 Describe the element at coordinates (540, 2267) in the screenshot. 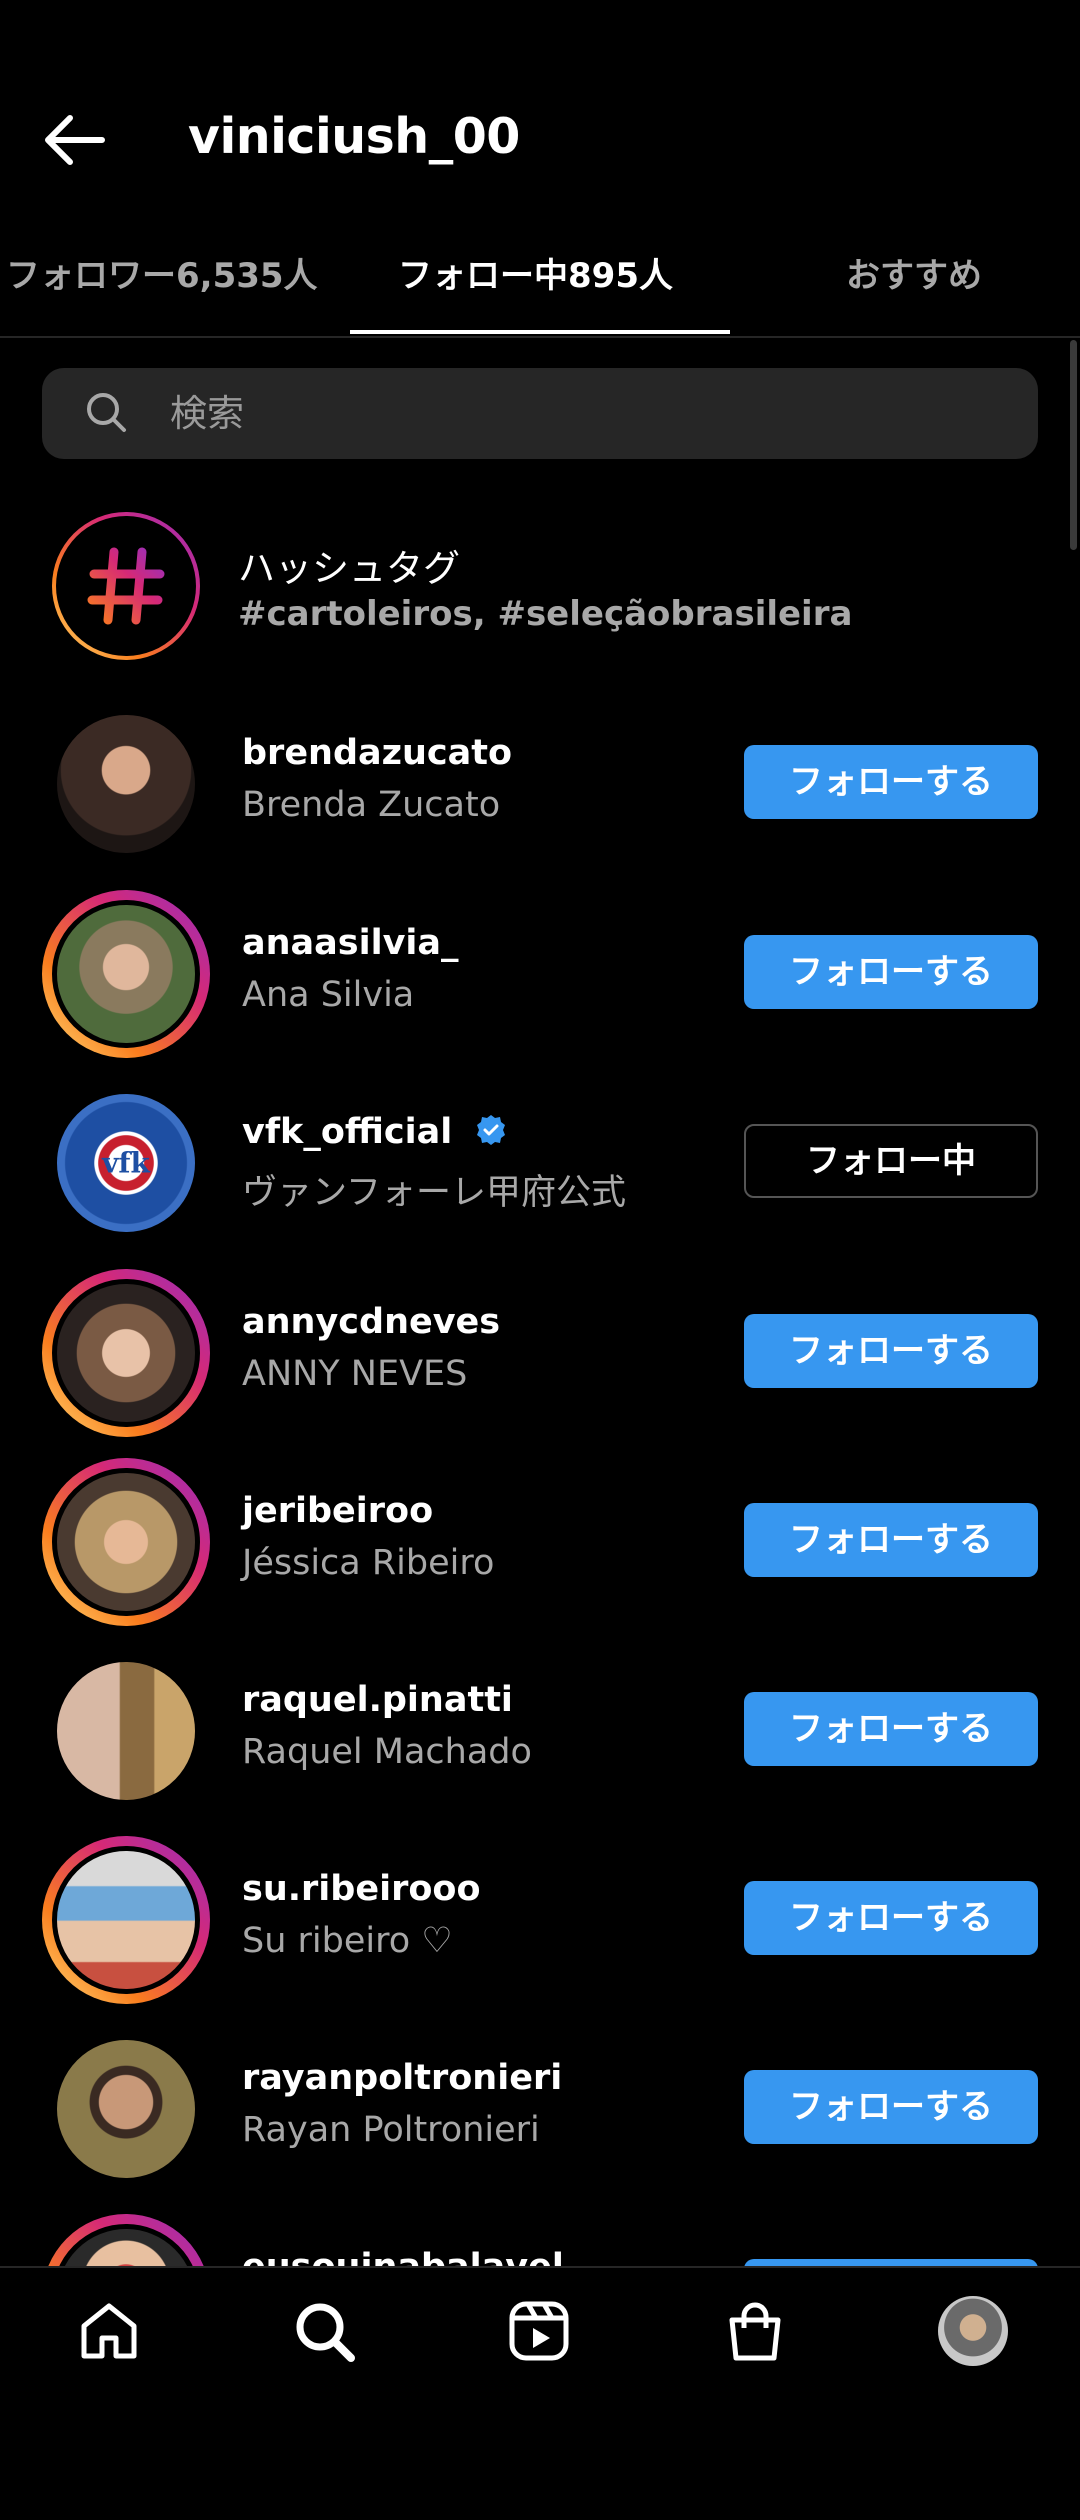

I see `bottom-nav-divider` at that location.